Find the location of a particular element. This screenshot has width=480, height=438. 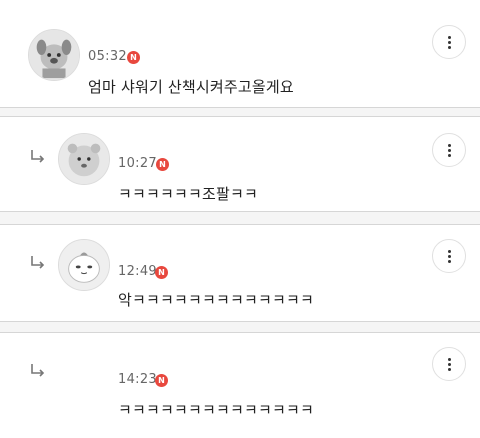

comment-time: 10:27 is located at coordinates (137, 163).